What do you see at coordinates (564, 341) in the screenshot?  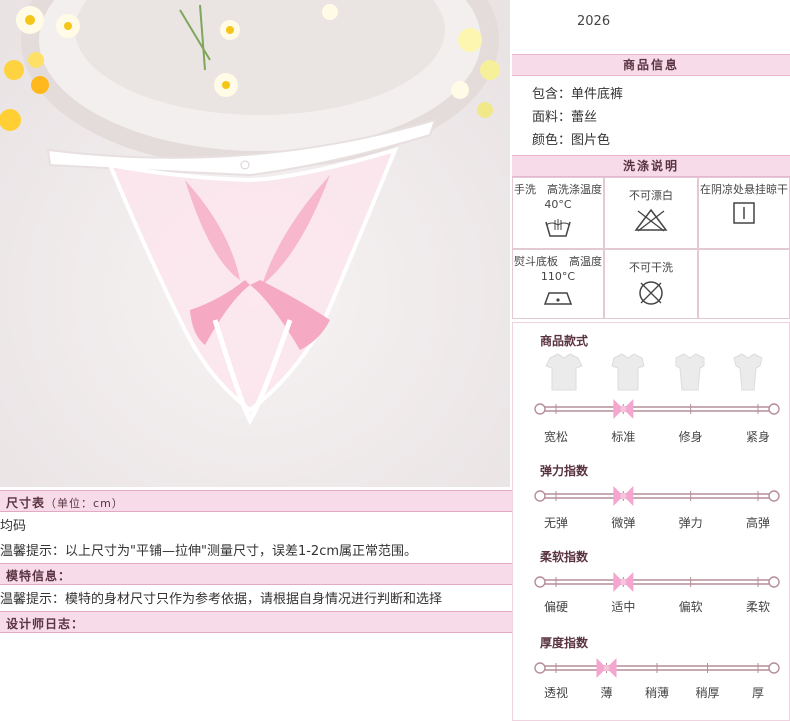 I see `style-section-title: 商品款式` at bounding box center [564, 341].